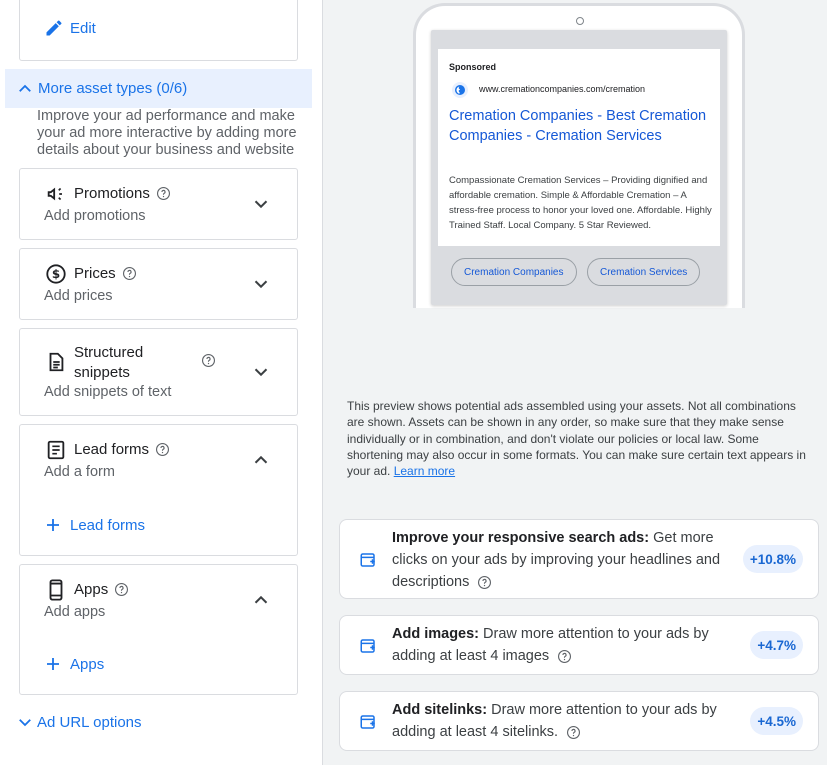 This screenshot has width=827, height=765. Describe the element at coordinates (776, 721) in the screenshot. I see `uplift-badge: +4.5%` at that location.